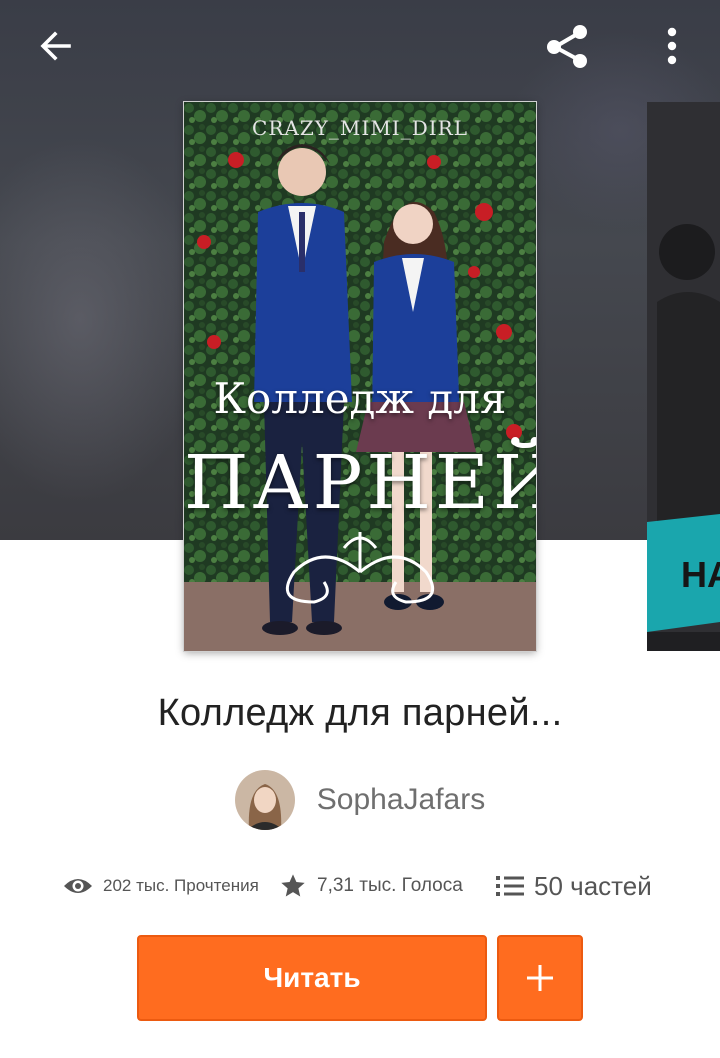 The height and width of the screenshot is (1058, 720). What do you see at coordinates (390, 885) in the screenshot?
I see `votes-count: 7,31 тыс. Голоса` at bounding box center [390, 885].